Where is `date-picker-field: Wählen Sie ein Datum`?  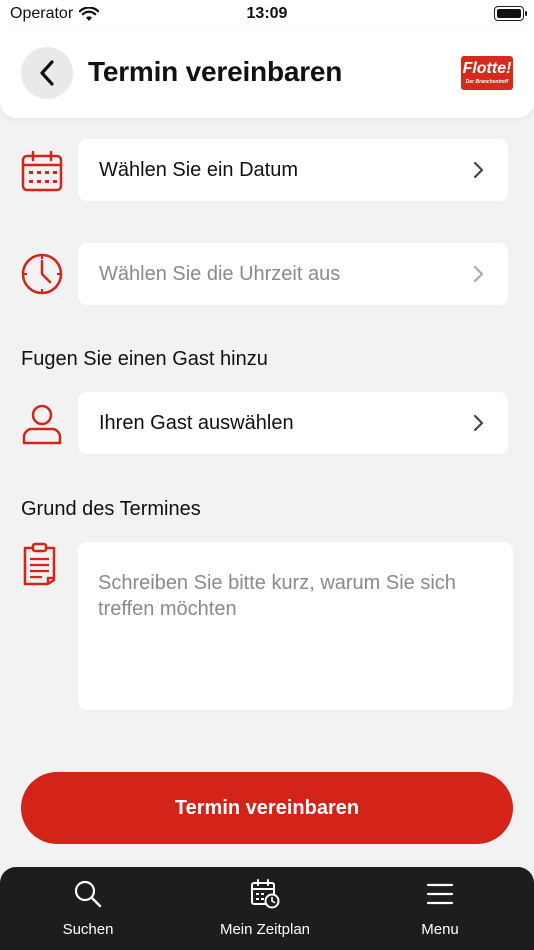 date-picker-field: Wählen Sie ein Datum is located at coordinates (293, 170).